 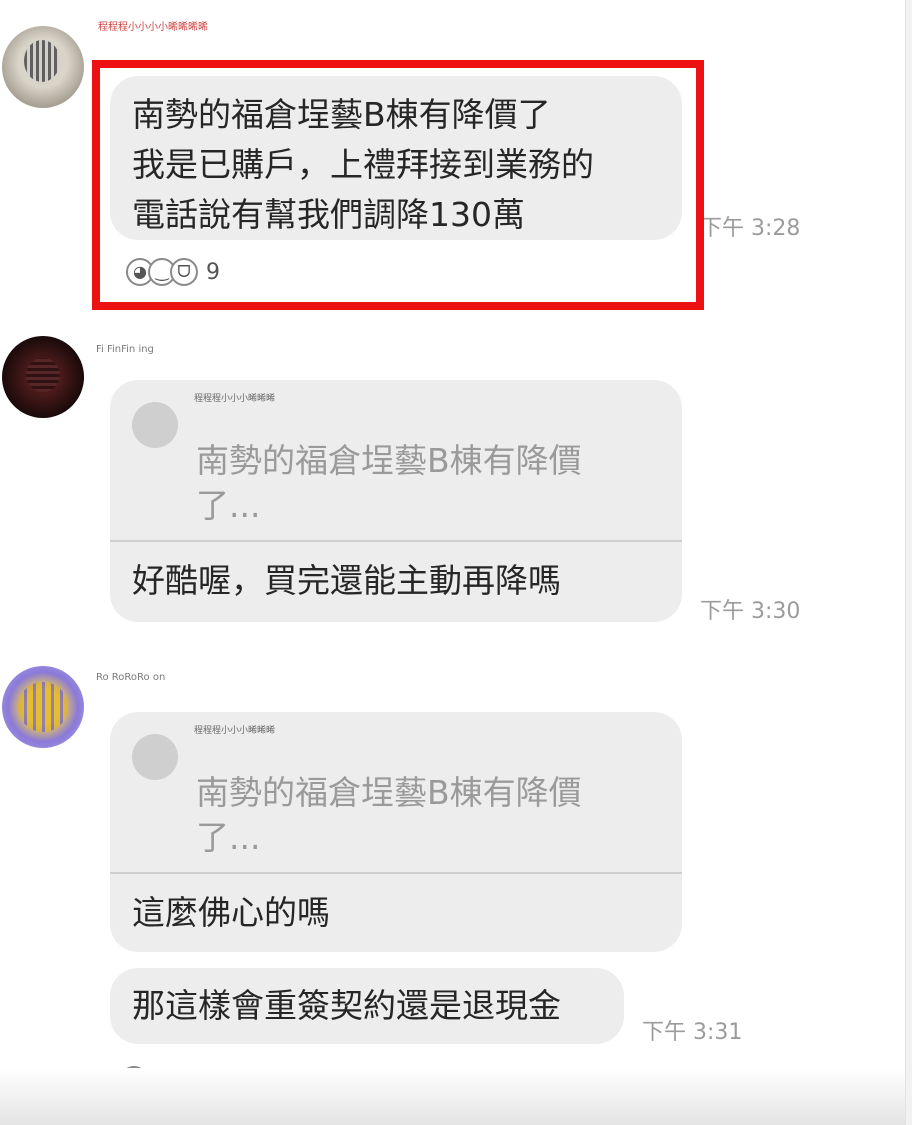 What do you see at coordinates (125, 349) in the screenshot?
I see `sender-name: Fi FinFin ing` at bounding box center [125, 349].